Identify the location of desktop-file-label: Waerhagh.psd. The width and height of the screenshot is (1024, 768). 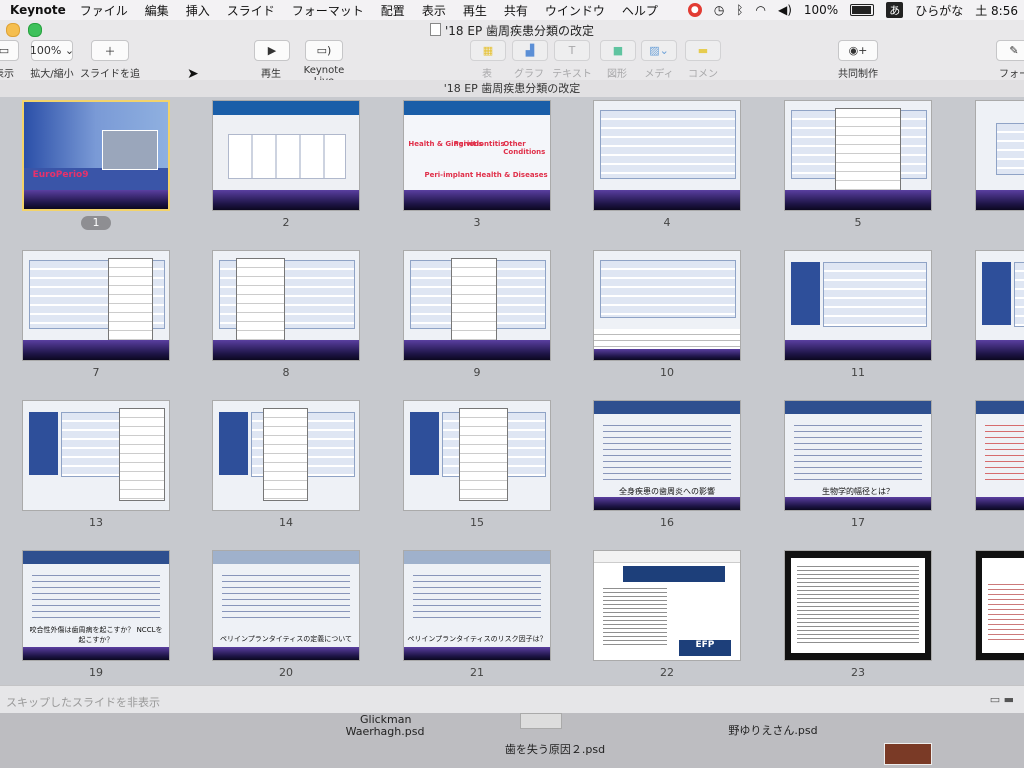
(385, 731).